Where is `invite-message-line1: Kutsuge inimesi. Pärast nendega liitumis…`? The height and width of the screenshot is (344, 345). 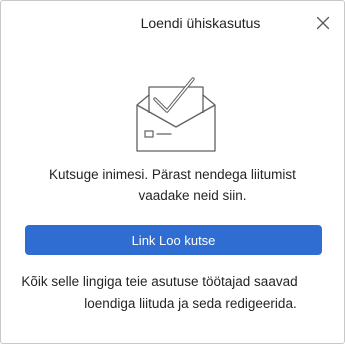
invite-message-line1: Kutsuge inimesi. Pärast nendega liitumis… is located at coordinates (172, 174).